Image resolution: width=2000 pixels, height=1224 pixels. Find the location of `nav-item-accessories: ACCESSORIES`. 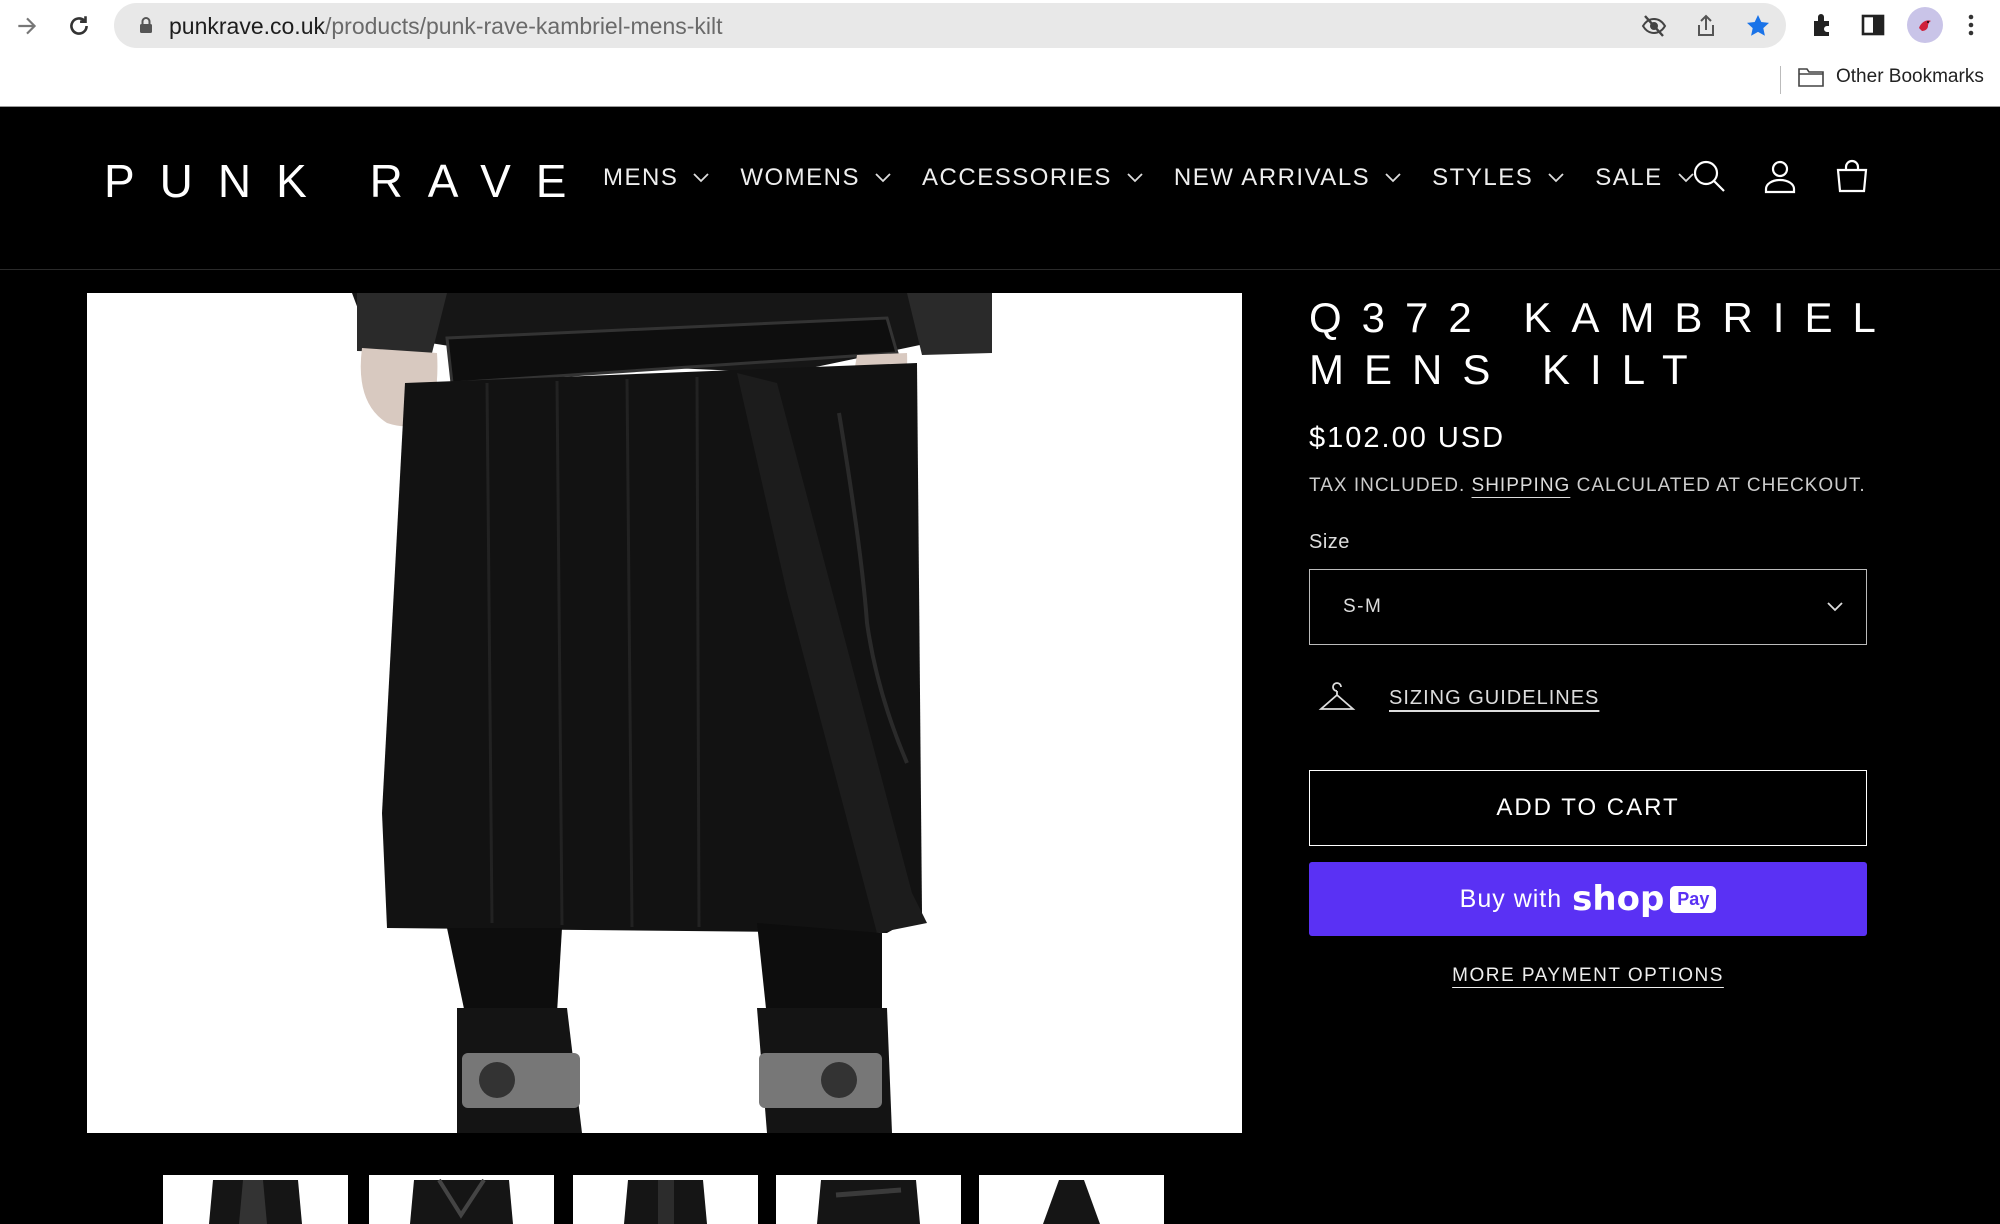

nav-item-accessories: ACCESSORIES is located at coordinates (1033, 178).